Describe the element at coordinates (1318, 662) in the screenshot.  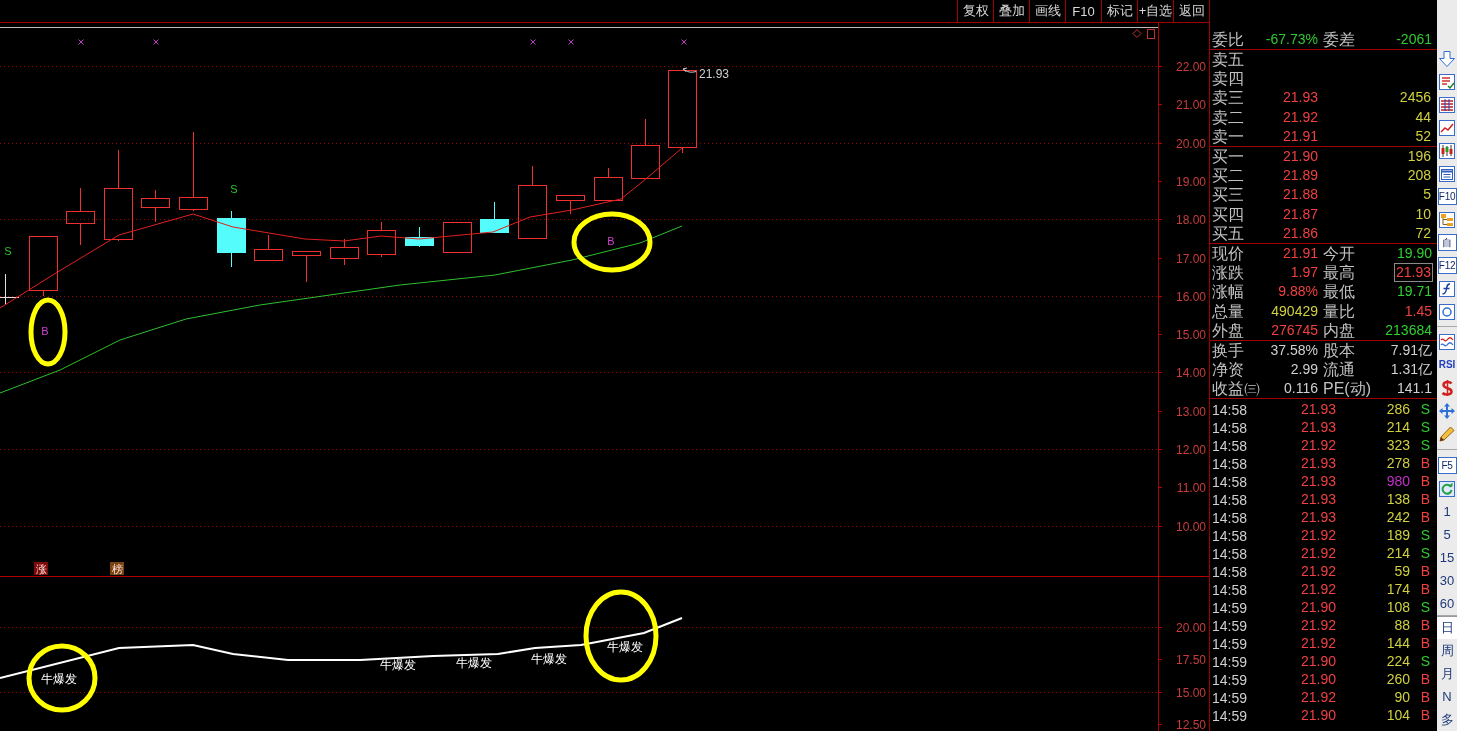
I see `tick-price: 21.90` at that location.